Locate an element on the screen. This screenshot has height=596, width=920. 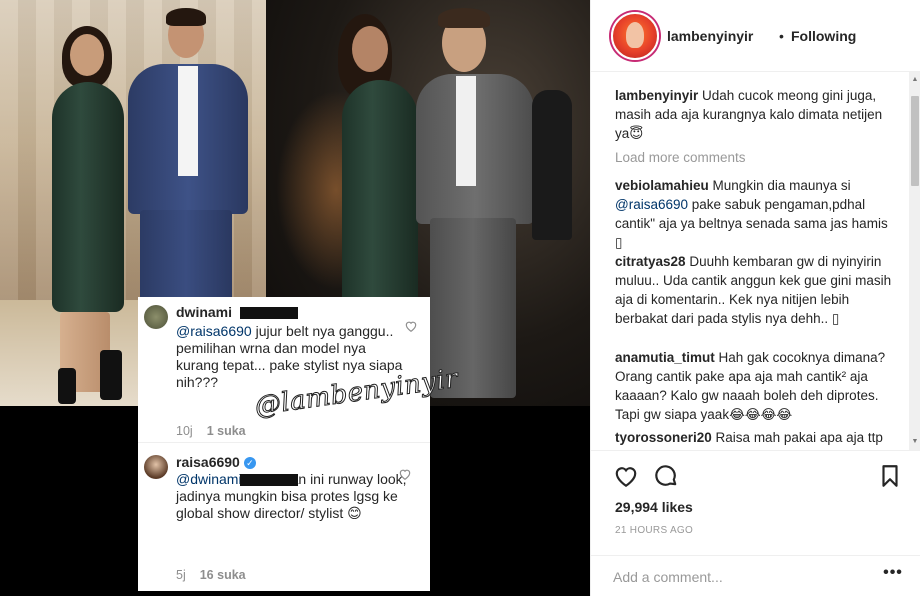
comment-icon is located at coordinates (666, 476).